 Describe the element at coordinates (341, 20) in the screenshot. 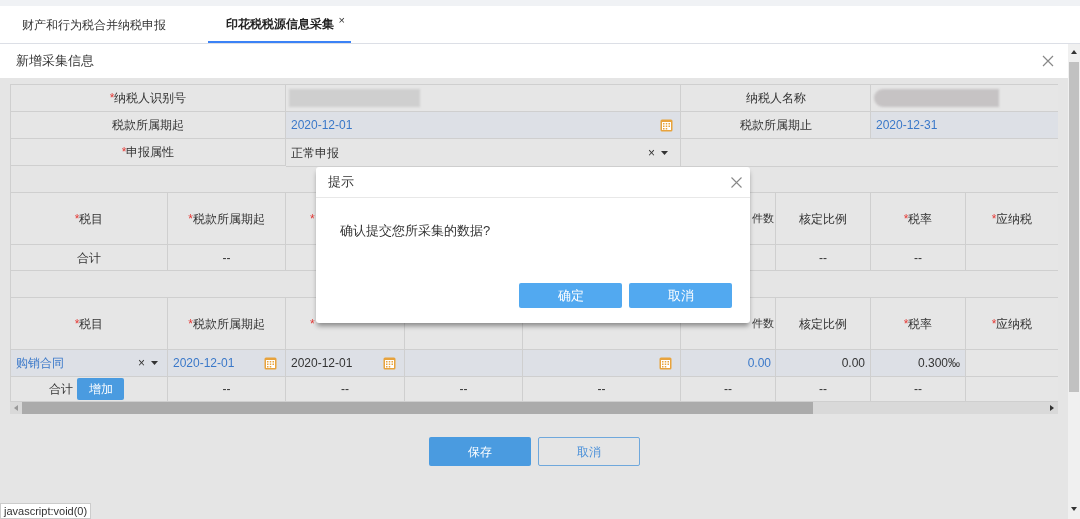

I see `tab-close: ×` at that location.